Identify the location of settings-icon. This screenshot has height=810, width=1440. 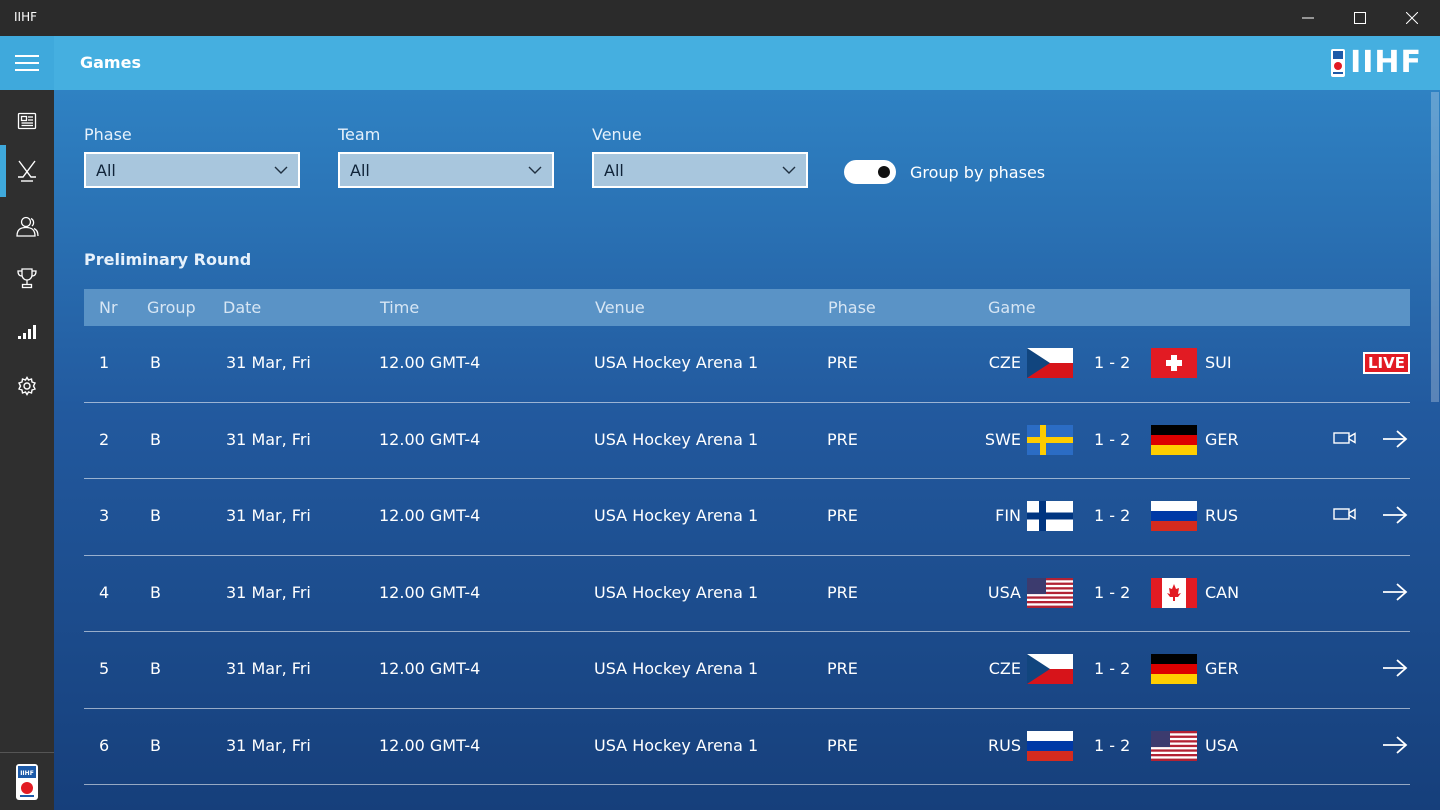
(27, 386).